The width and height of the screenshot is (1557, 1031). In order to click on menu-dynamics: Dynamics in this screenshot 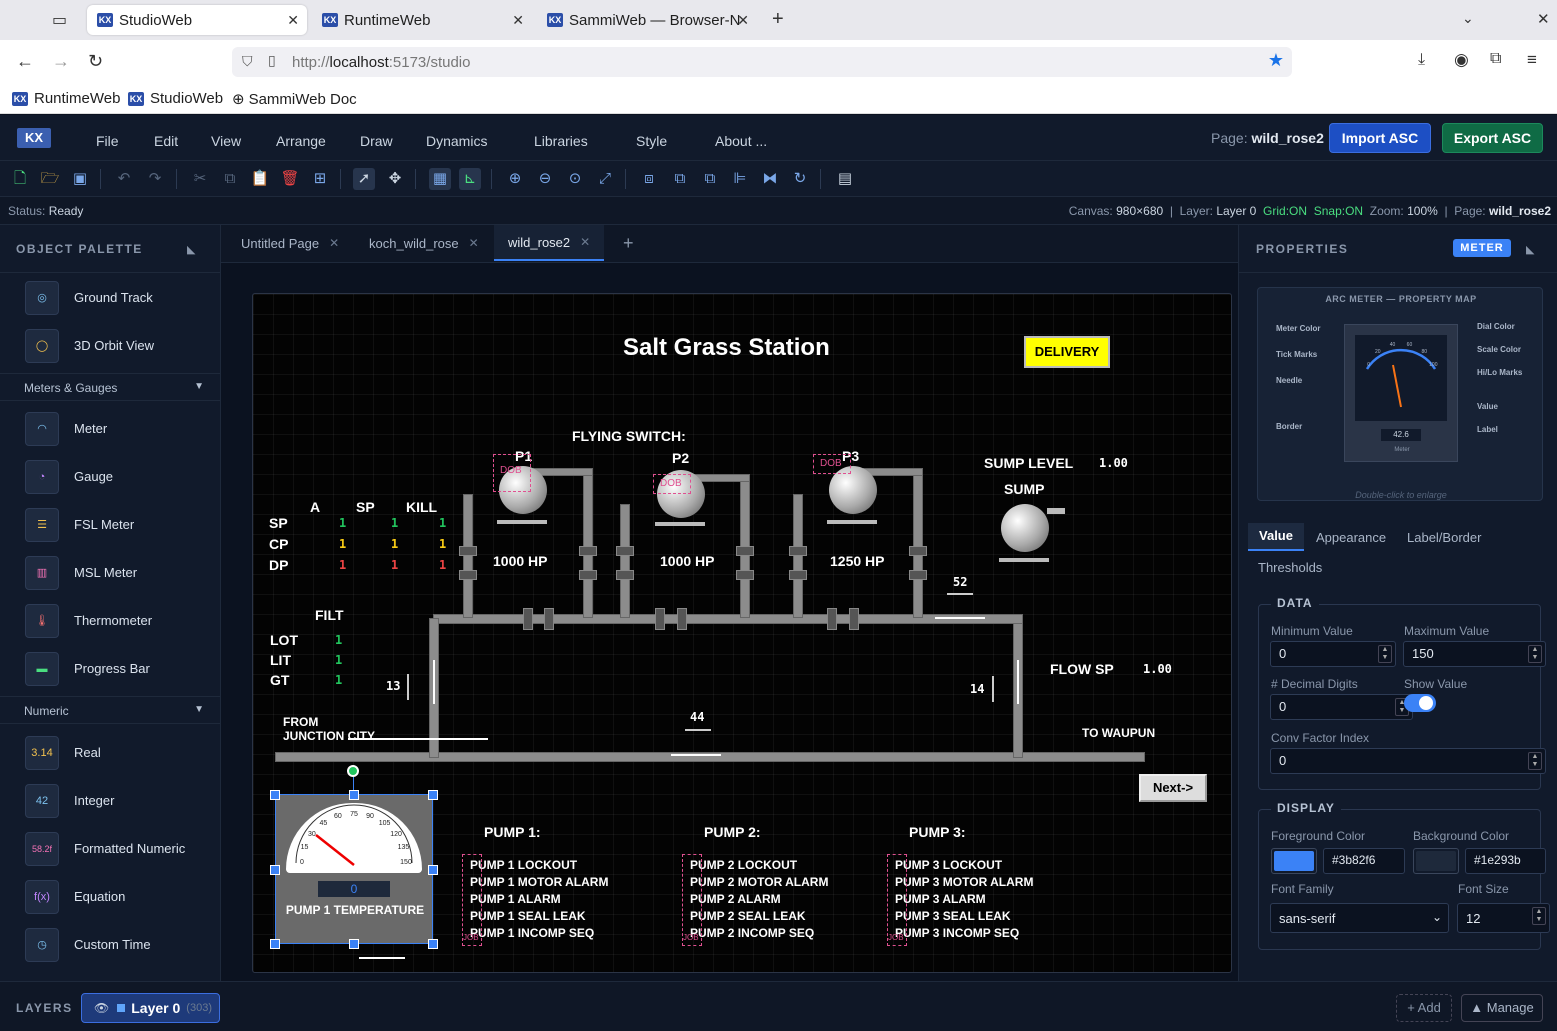, I will do `click(456, 141)`.